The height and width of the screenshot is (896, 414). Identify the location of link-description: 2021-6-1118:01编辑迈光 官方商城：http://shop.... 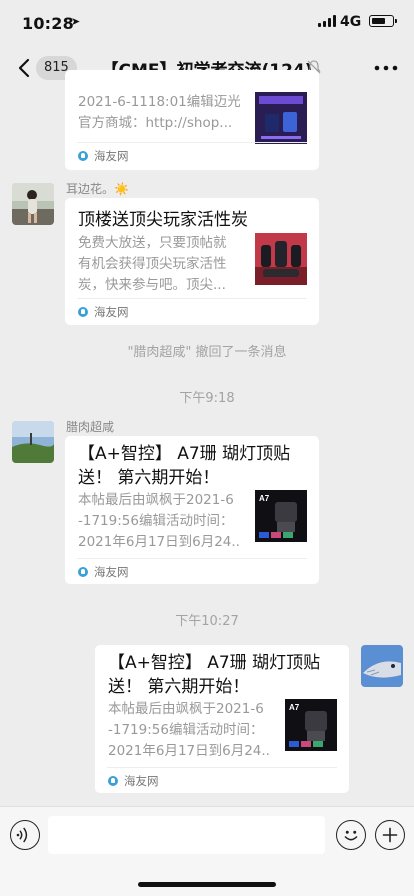
(159, 112).